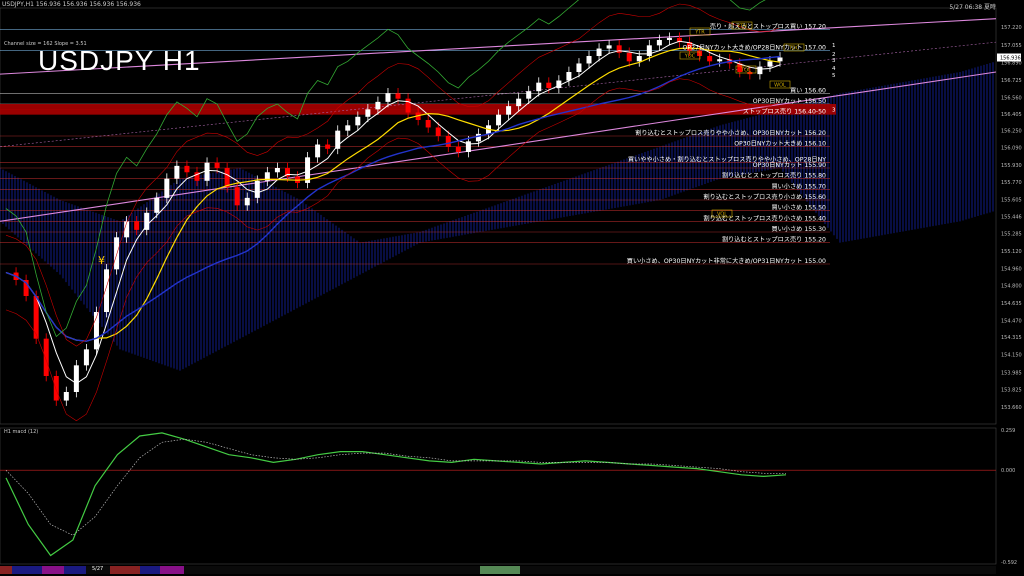  What do you see at coordinates (1011, 269) in the screenshot?
I see `price-tick: 154.960` at bounding box center [1011, 269].